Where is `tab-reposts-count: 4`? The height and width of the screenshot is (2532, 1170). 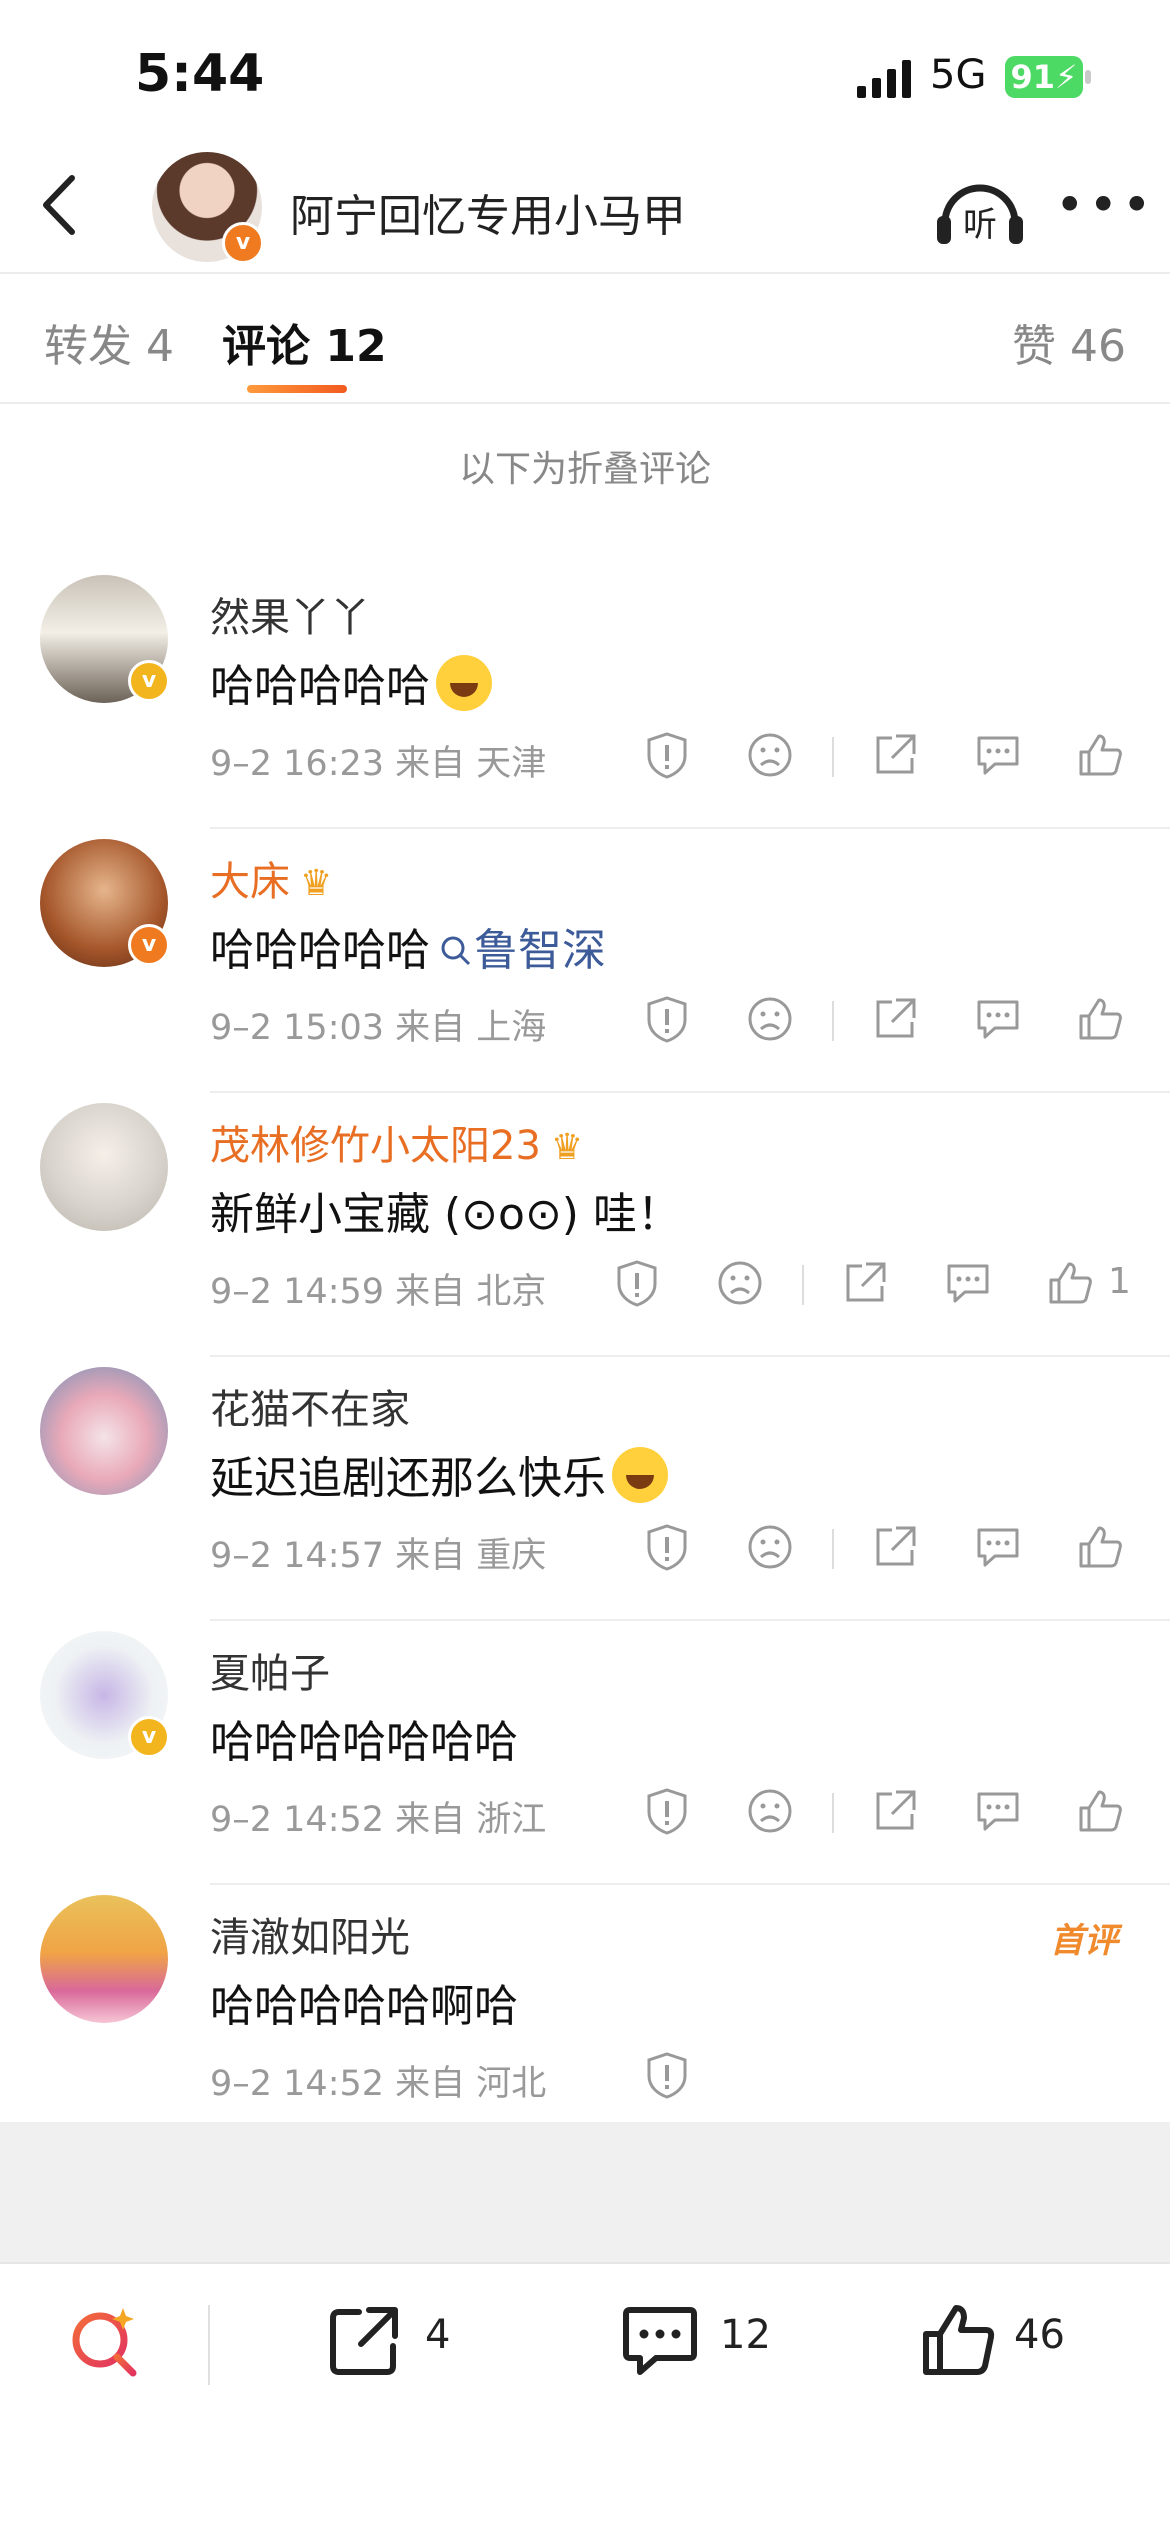
tab-reposts-count: 4 is located at coordinates (160, 346).